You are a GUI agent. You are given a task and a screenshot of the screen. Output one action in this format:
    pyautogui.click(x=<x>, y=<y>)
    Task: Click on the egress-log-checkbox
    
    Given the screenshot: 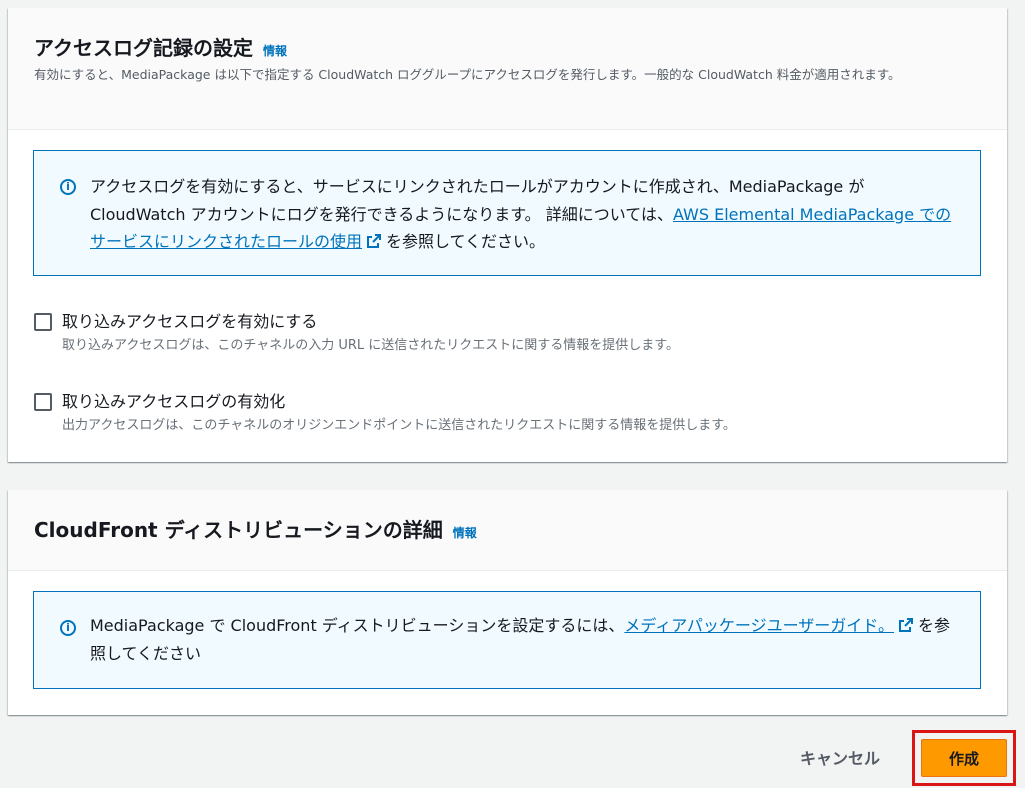 What is the action you would take?
    pyautogui.click(x=43, y=402)
    